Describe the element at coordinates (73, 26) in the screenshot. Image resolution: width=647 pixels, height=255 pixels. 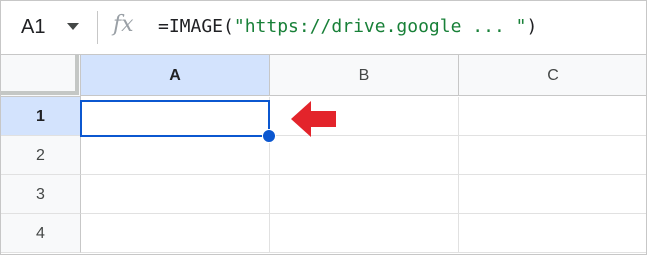
I see `chevron-down-icon` at that location.